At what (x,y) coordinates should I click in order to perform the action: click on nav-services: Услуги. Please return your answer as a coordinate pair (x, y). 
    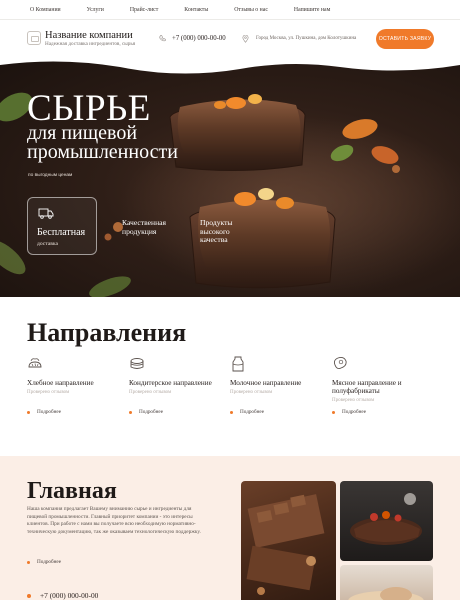
    Looking at the image, I should click on (95, 10).